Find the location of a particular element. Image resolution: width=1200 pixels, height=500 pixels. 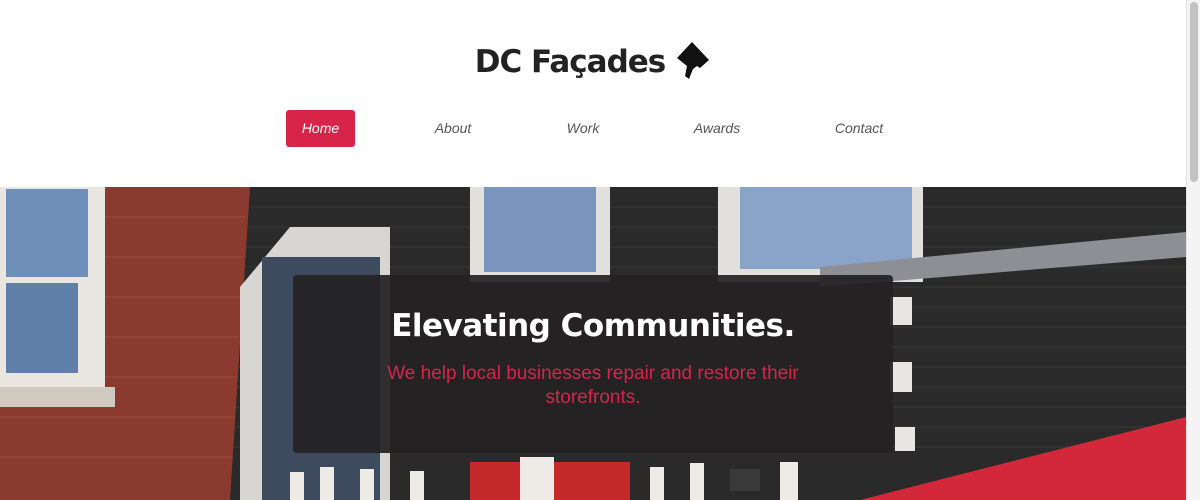

main-nav: Home About Work Awards Contact is located at coordinates (593, 128).